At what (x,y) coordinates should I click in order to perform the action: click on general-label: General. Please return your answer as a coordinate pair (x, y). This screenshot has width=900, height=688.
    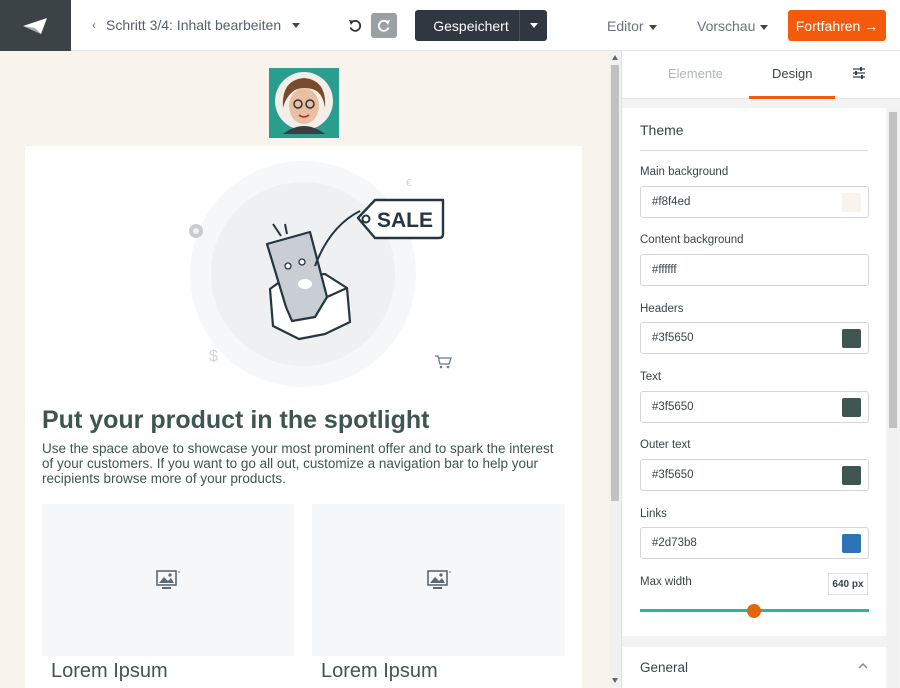
    Looking at the image, I should click on (664, 667).